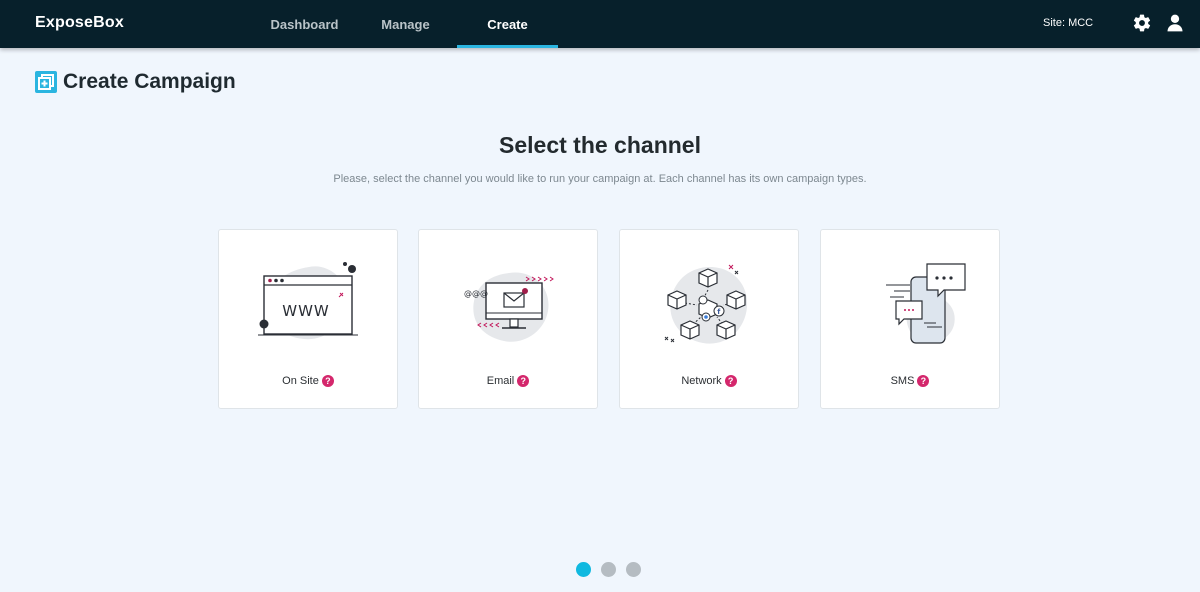 The width and height of the screenshot is (1200, 592). What do you see at coordinates (300, 381) in the screenshot?
I see `channel-label-text: On Site` at bounding box center [300, 381].